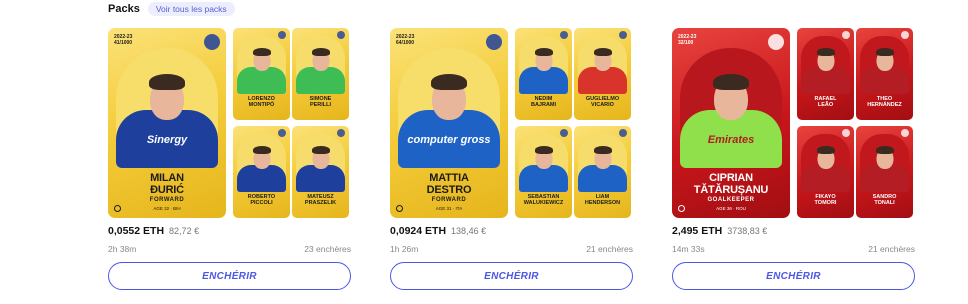 The width and height of the screenshot is (968, 304). What do you see at coordinates (884, 203) in the screenshot?
I see `player-last-name: TONALI` at bounding box center [884, 203].